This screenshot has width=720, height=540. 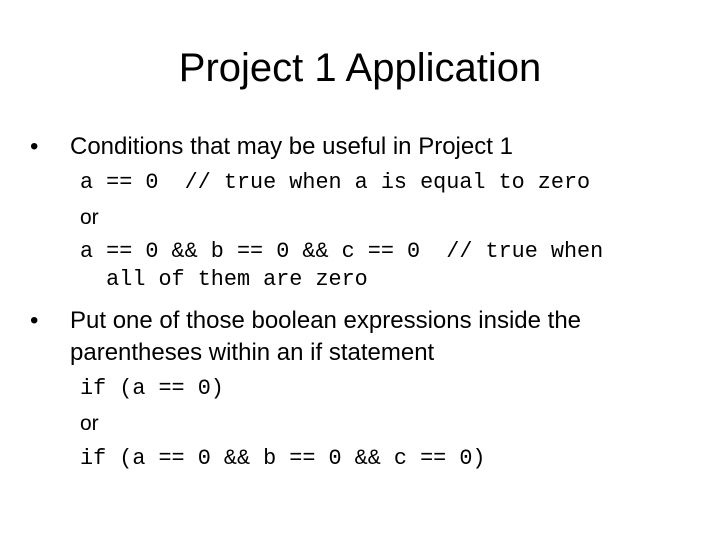 What do you see at coordinates (224, 279) in the screenshot?
I see `code-line-all-zero-continued: all of them are zero` at bounding box center [224, 279].